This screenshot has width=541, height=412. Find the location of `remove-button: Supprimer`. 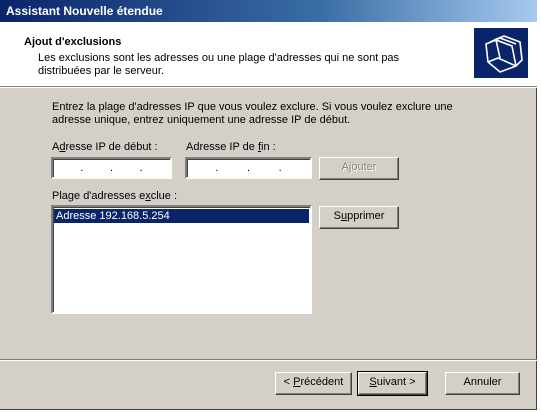

remove-button: Supprimer is located at coordinates (359, 217).